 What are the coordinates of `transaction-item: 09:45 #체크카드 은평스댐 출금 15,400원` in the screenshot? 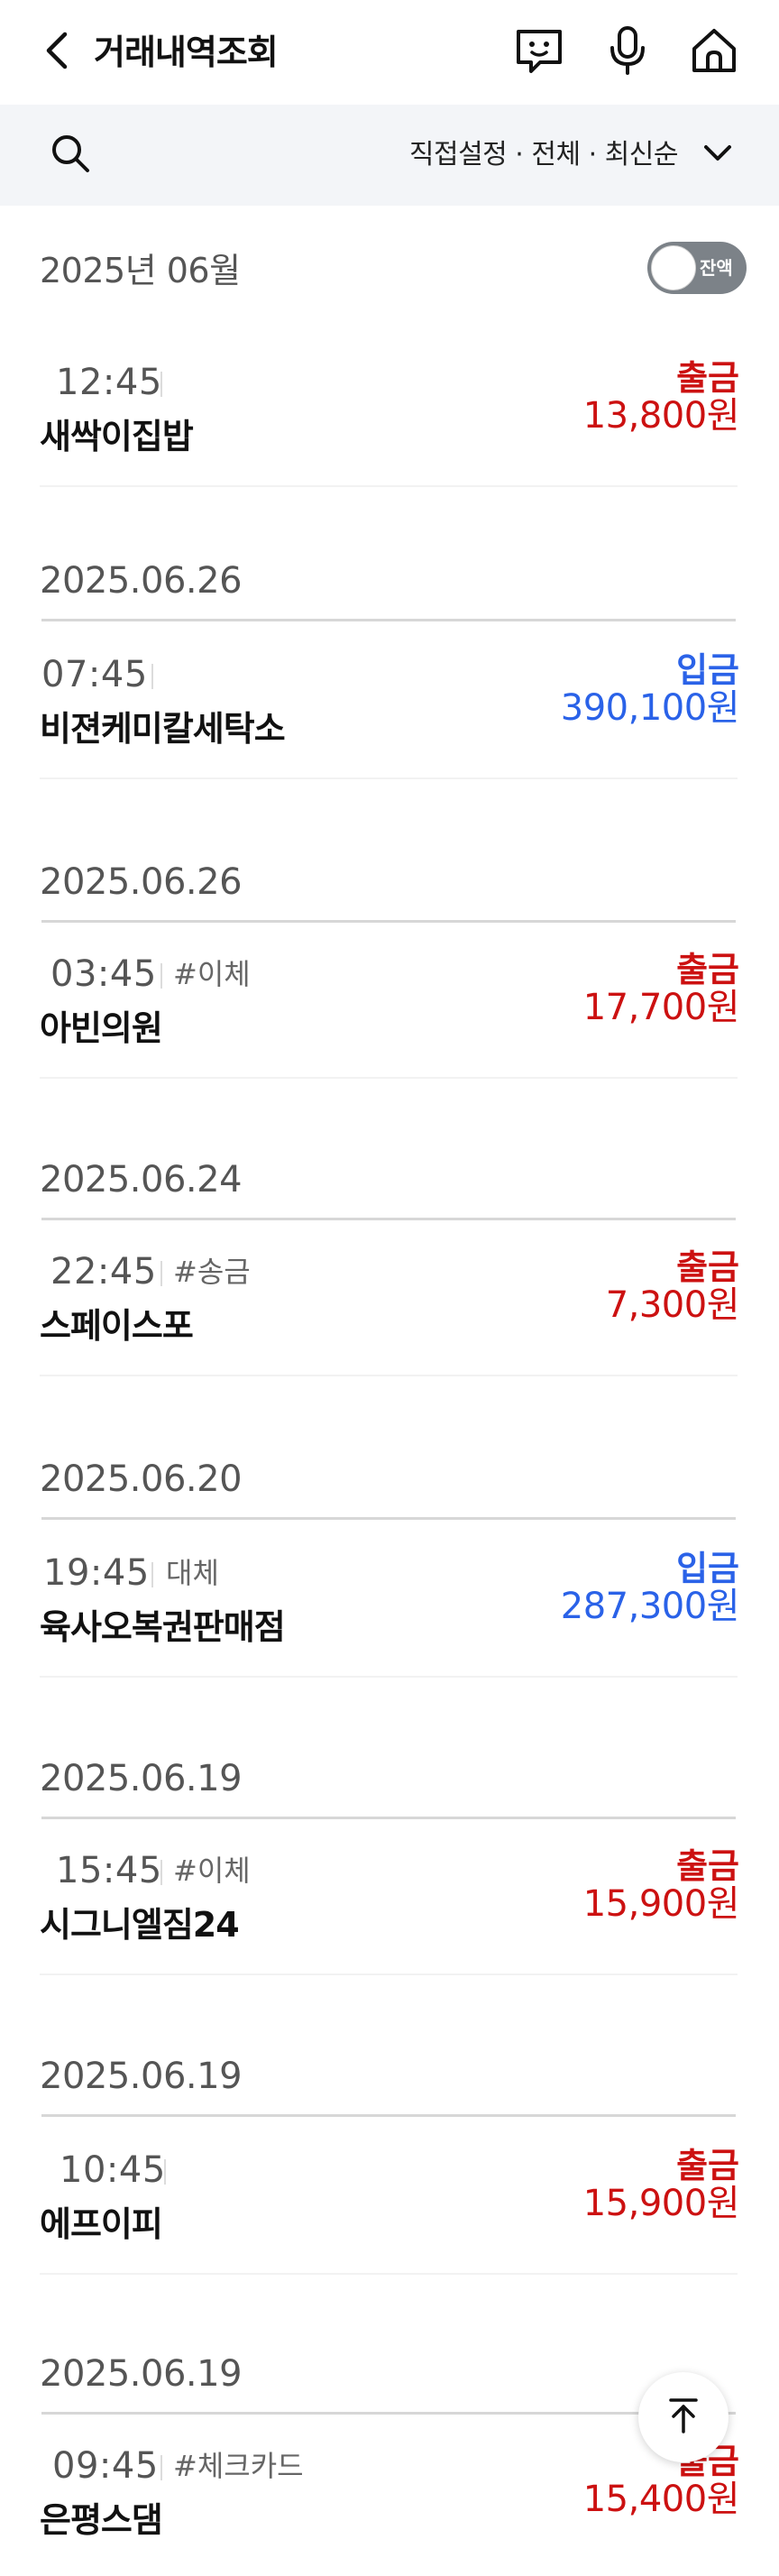 It's located at (390, 2508).